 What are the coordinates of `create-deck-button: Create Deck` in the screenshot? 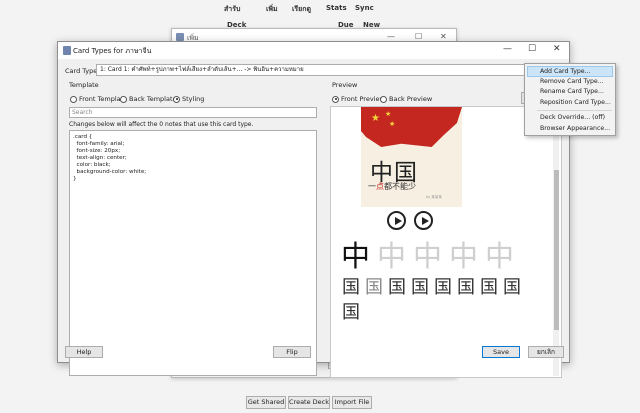 It's located at (309, 402).